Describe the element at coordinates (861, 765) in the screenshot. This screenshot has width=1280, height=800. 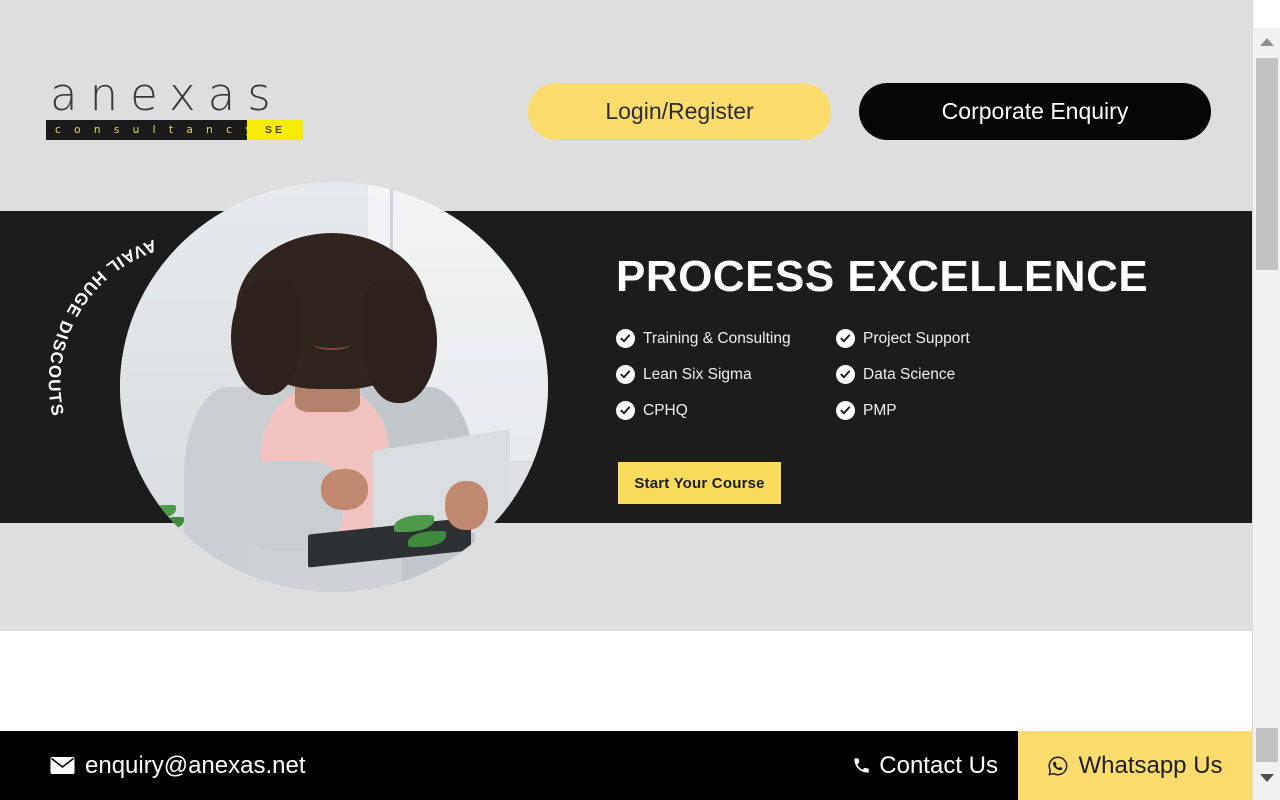
I see `phone-icon` at that location.